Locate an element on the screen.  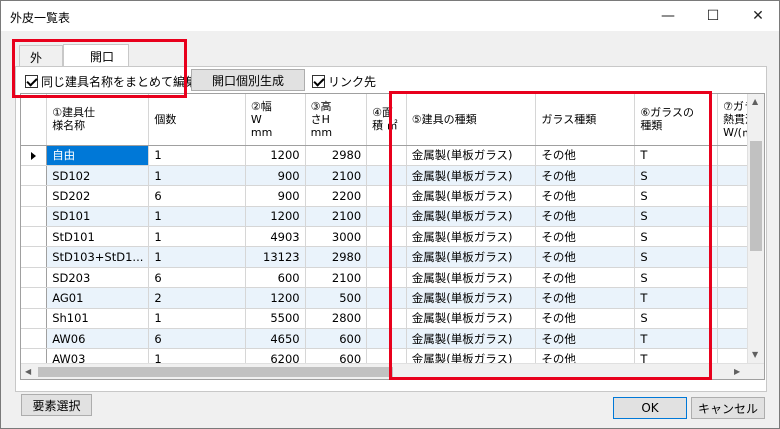
table-cell-col-count: 2 is located at coordinates (197, 298).